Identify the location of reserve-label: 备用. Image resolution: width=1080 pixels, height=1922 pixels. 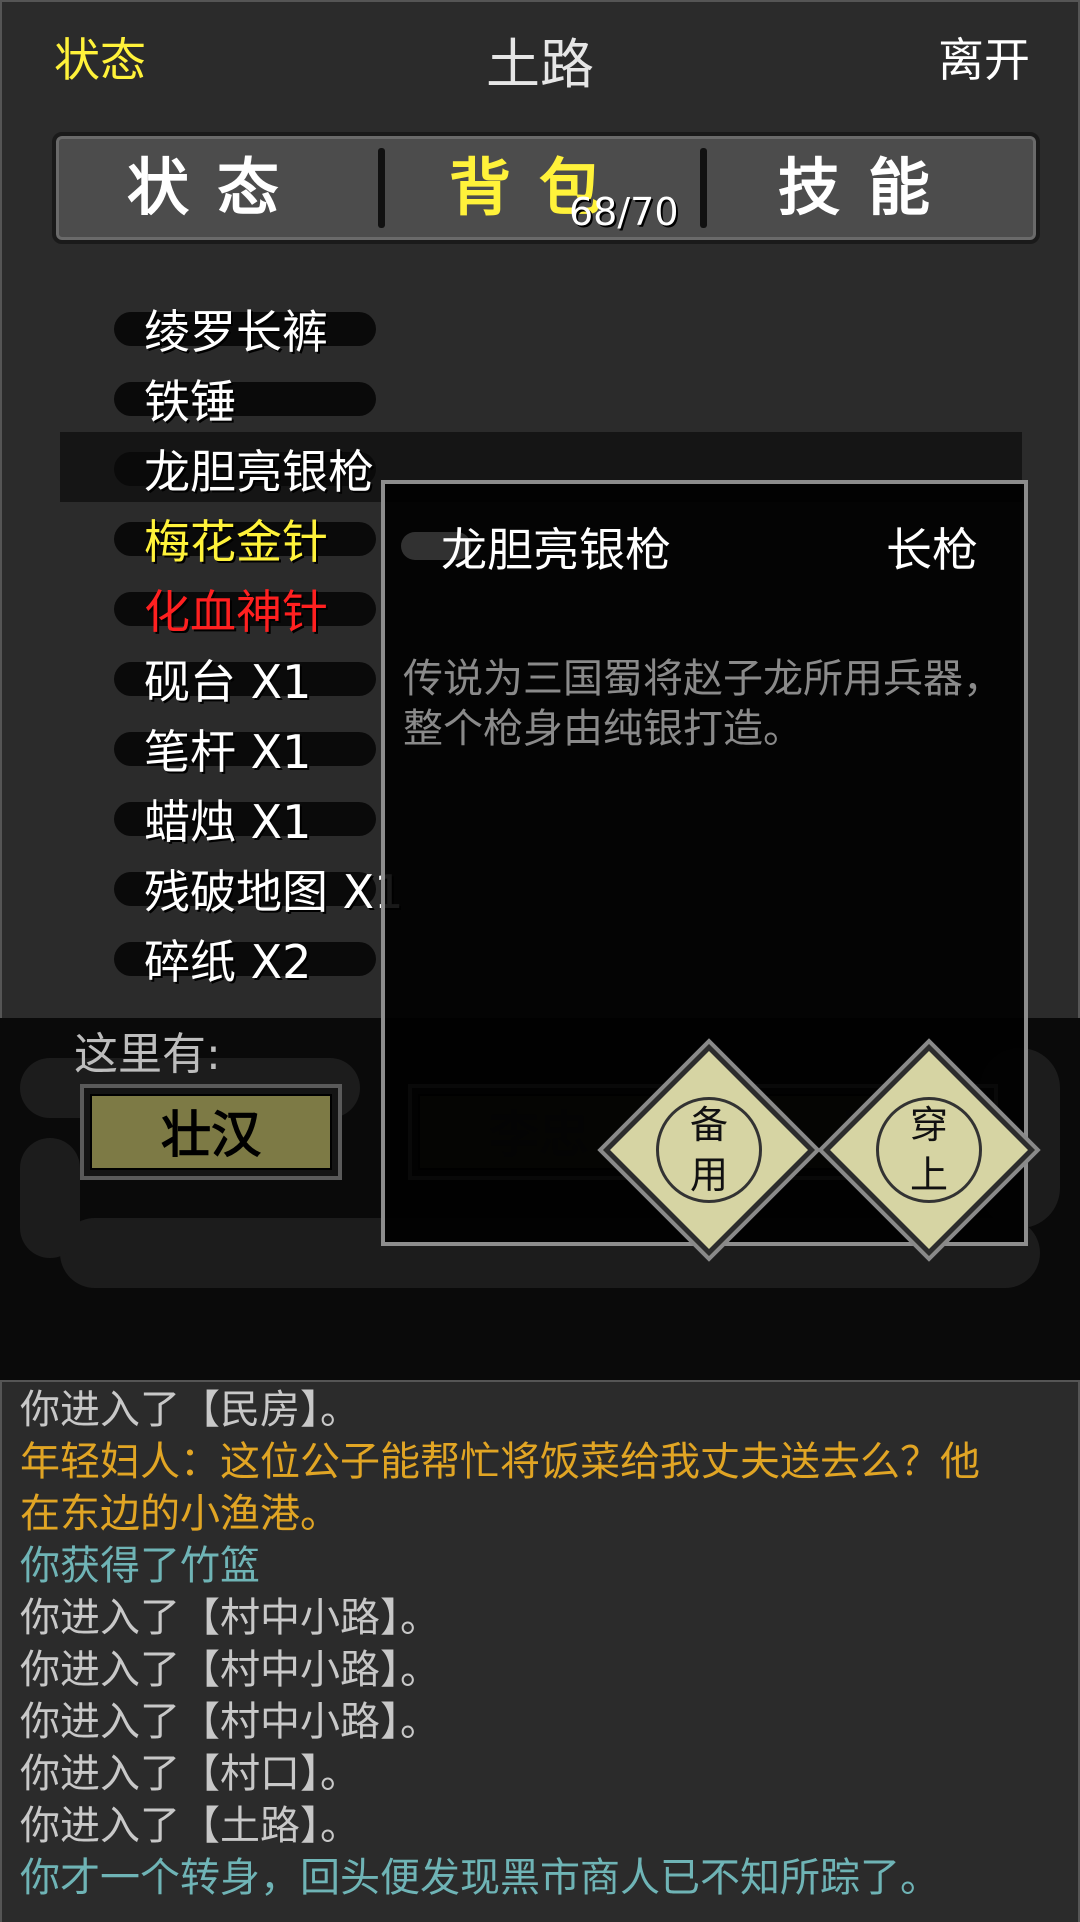
(708, 1150).